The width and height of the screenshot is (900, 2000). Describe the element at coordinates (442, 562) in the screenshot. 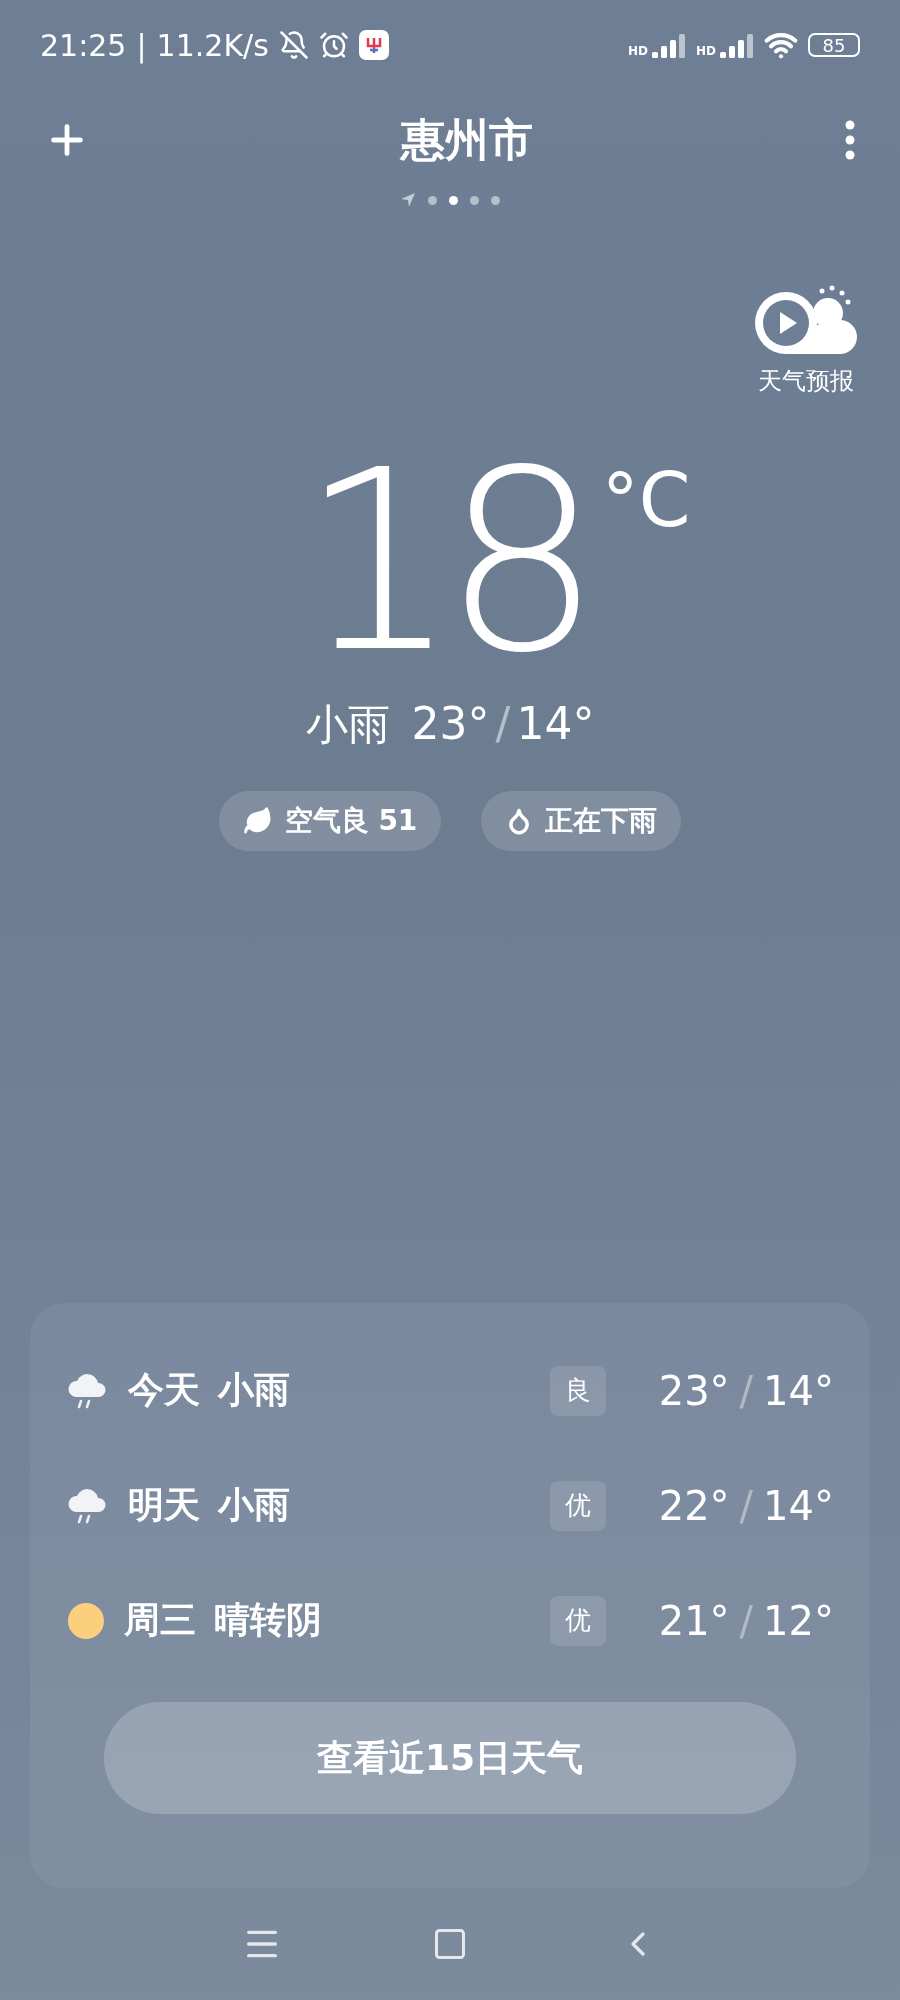

I see `current-temperature: 18` at that location.